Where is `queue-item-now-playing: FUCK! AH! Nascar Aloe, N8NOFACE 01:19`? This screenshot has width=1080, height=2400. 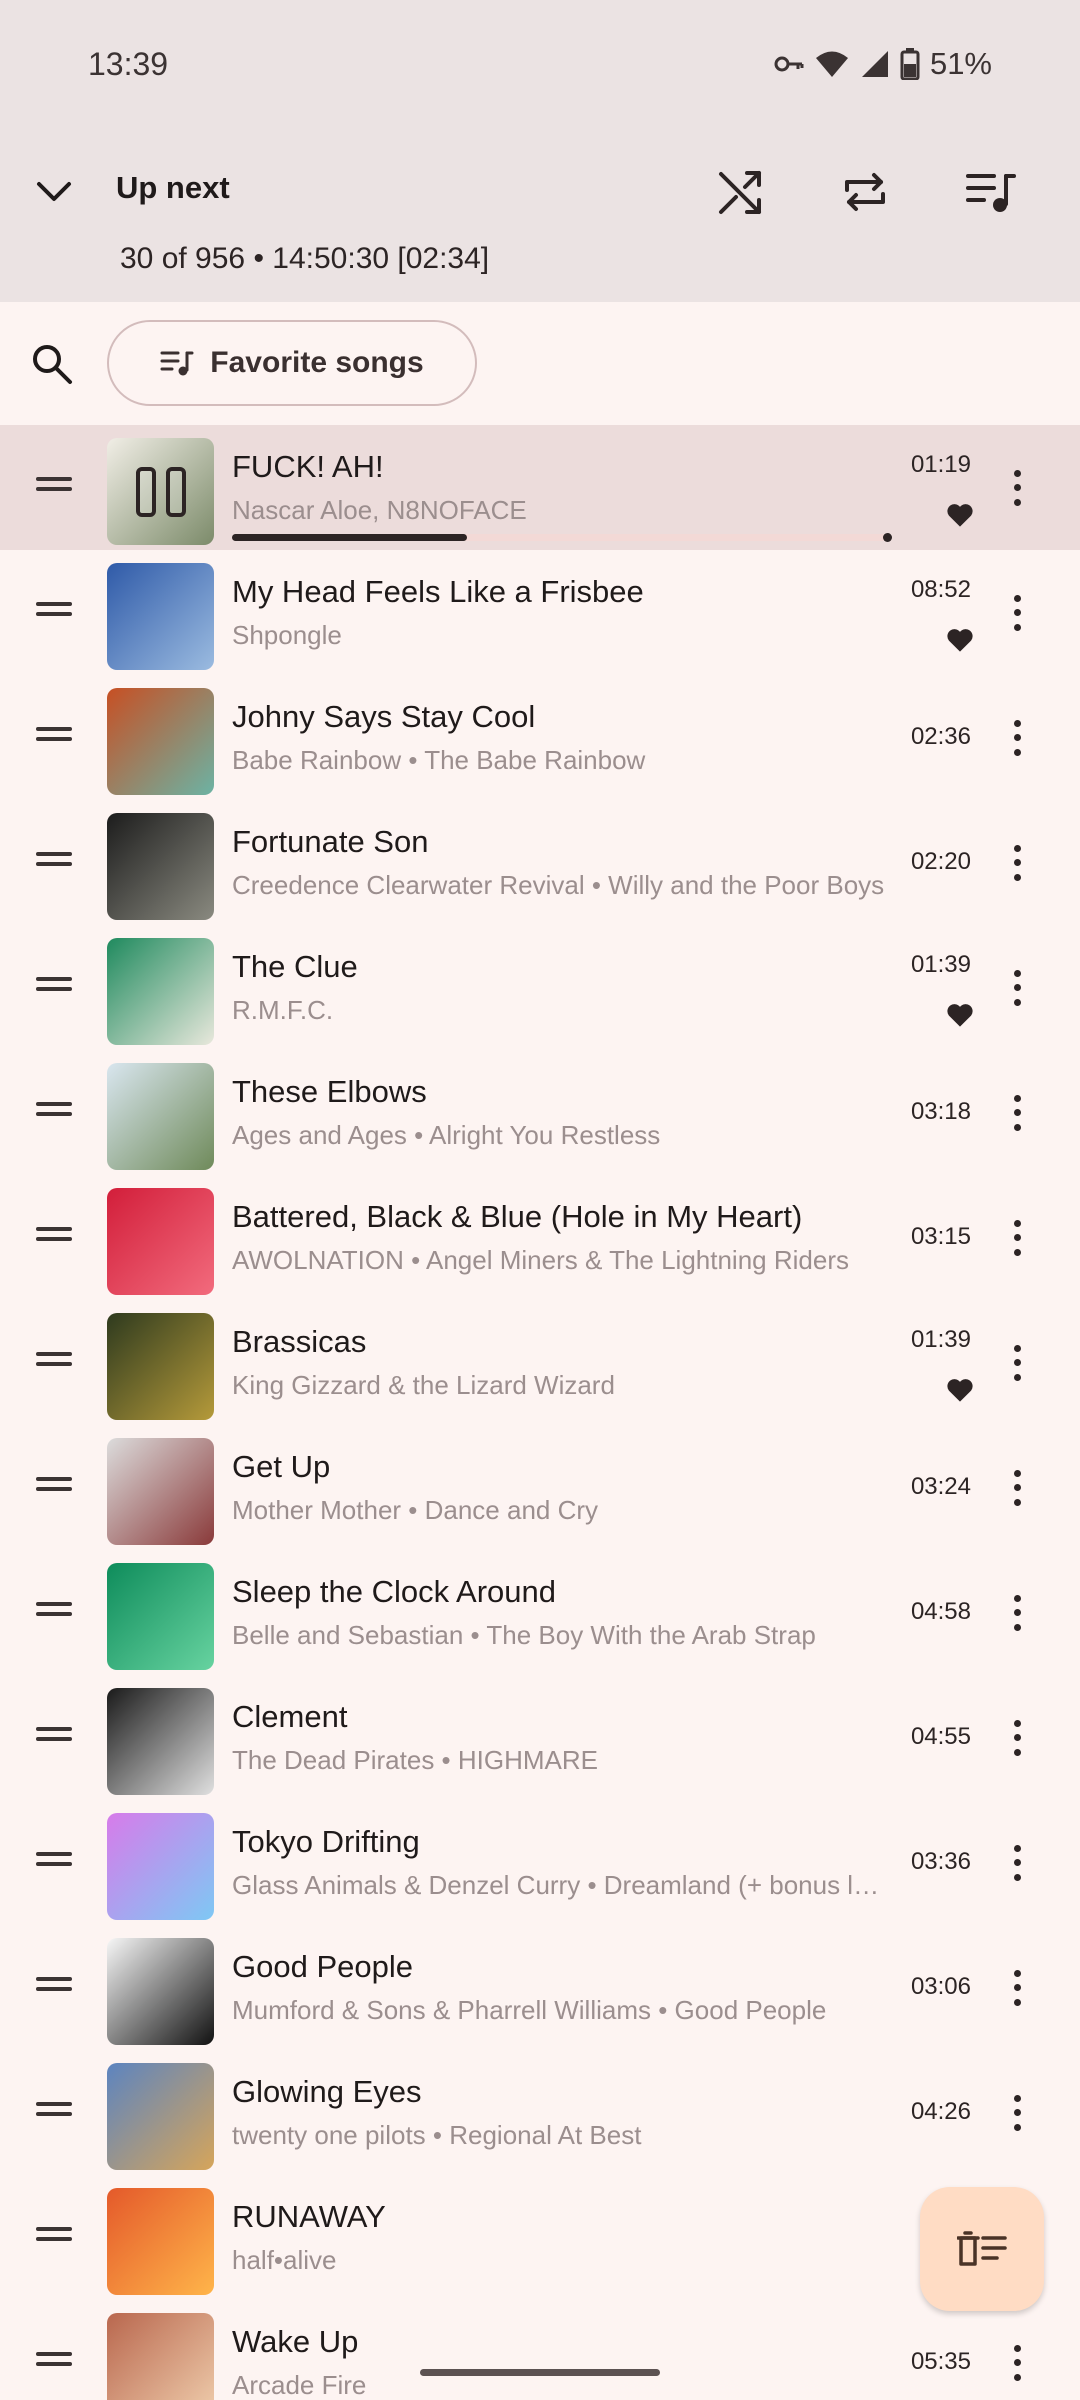 queue-item-now-playing: FUCK! AH! Nascar Aloe, N8NOFACE 01:19 is located at coordinates (540, 487).